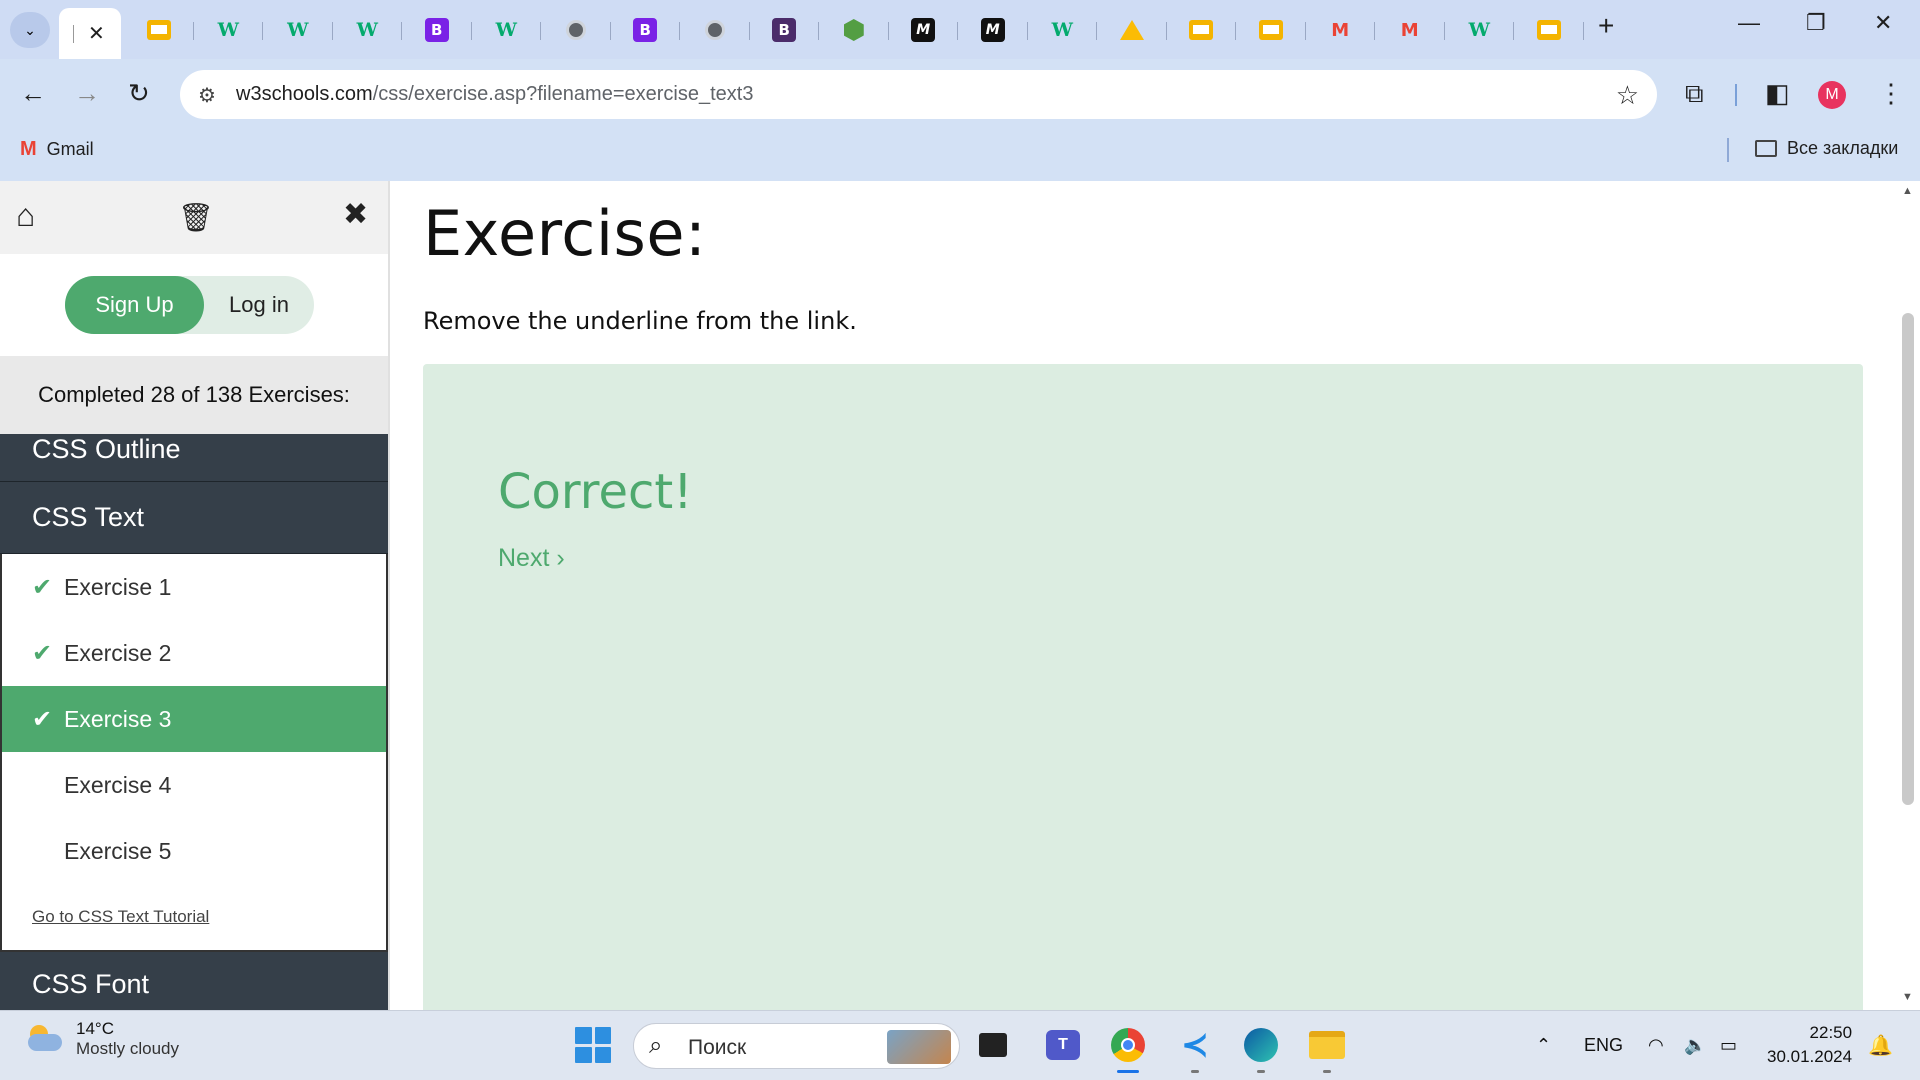 The height and width of the screenshot is (1080, 1920). I want to click on mdn-icon: M, so click(923, 30).